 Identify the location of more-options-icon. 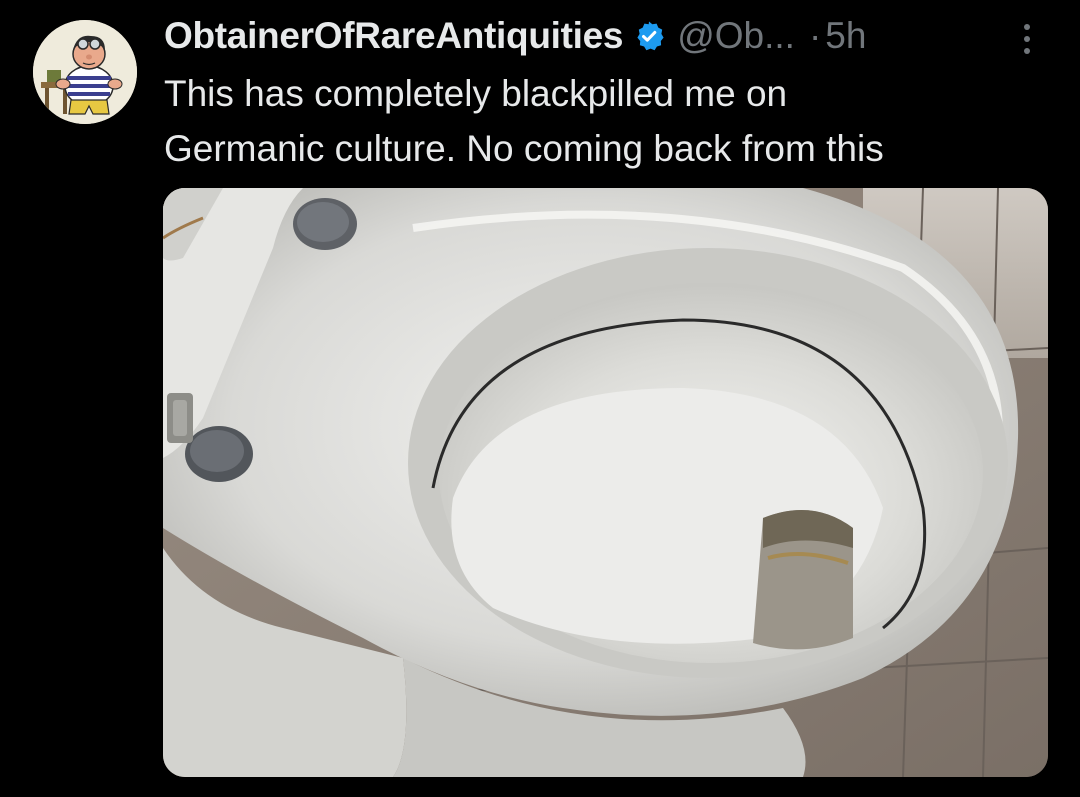
(1027, 39).